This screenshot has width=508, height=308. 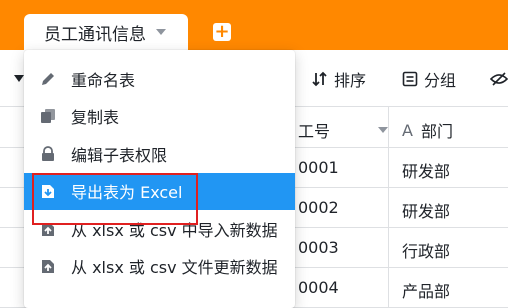 I want to click on group-icon, so click(x=410, y=79).